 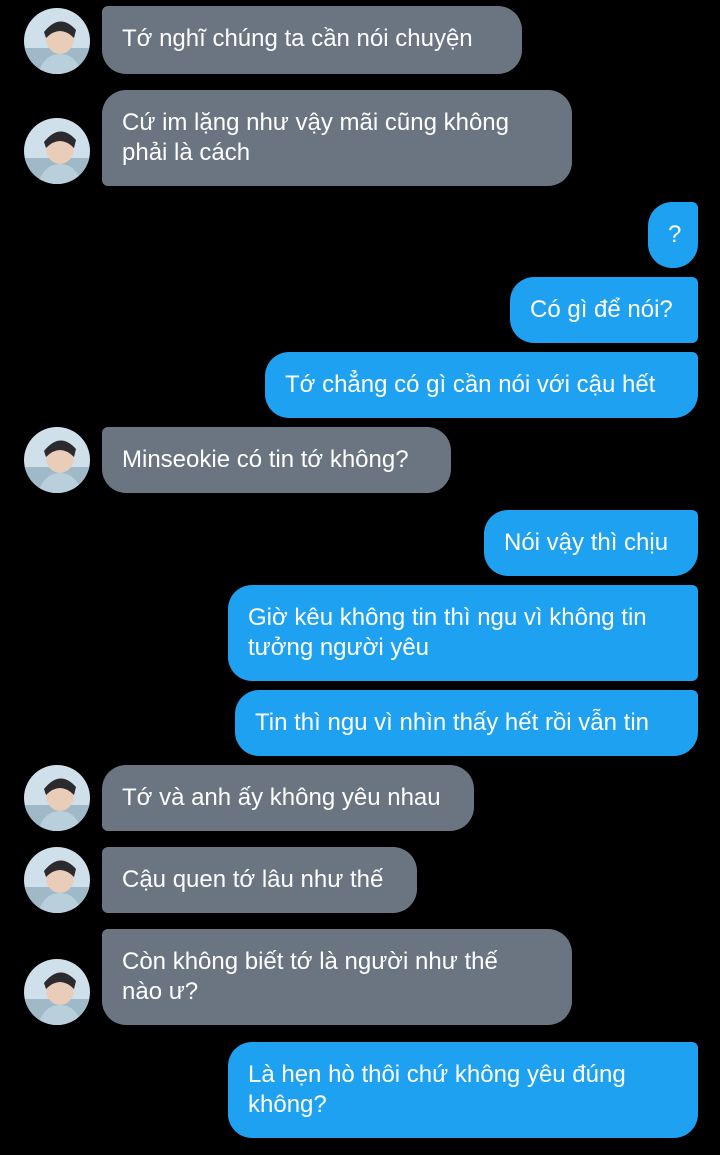 I want to click on message-row-outgoing: Là hẹn hò thôi chứ không yêu đúng không?, so click(x=360, y=1090).